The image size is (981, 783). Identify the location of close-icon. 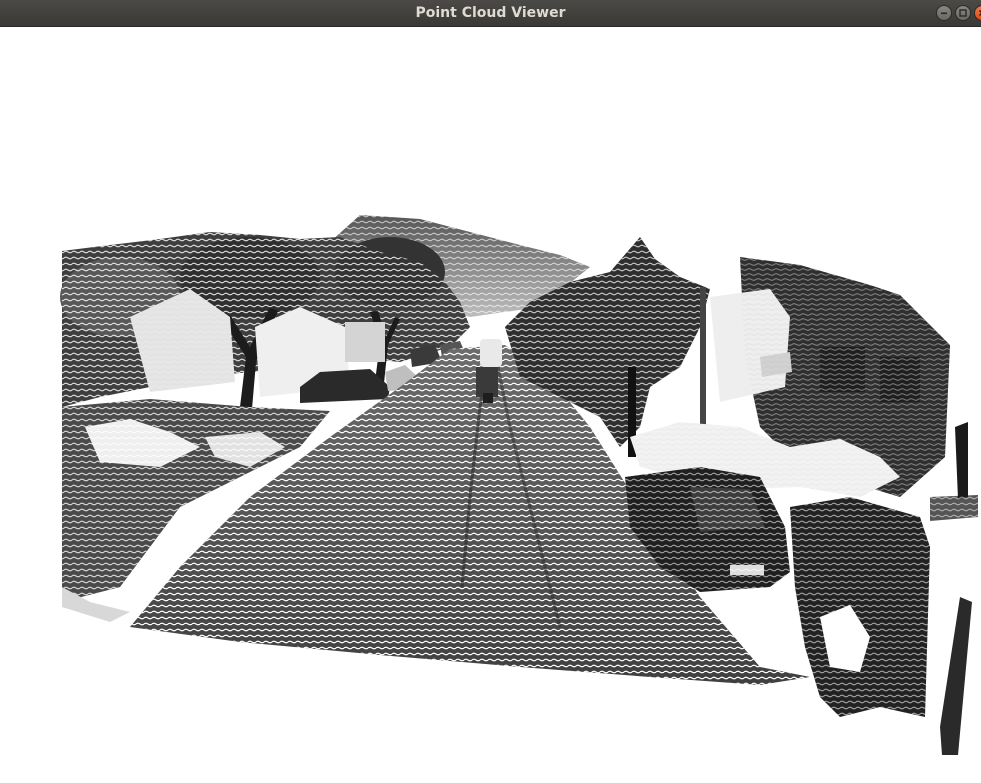
(979, 13).